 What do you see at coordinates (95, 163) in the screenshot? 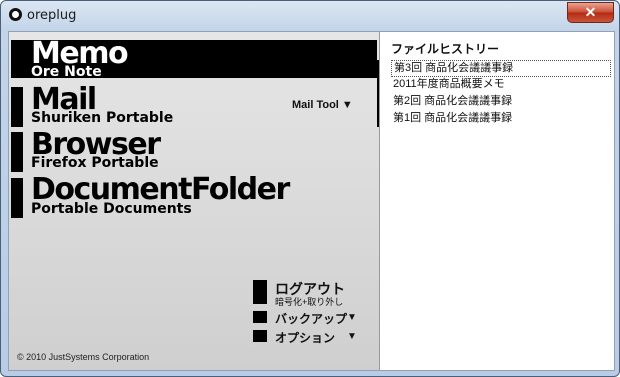
I see `browser-subtitle: Firefox Portable` at bounding box center [95, 163].